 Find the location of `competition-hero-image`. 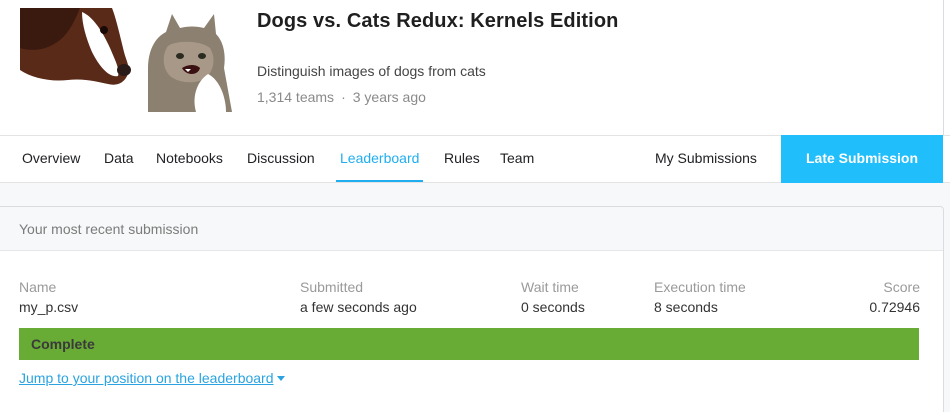

competition-hero-image is located at coordinates (126, 60).